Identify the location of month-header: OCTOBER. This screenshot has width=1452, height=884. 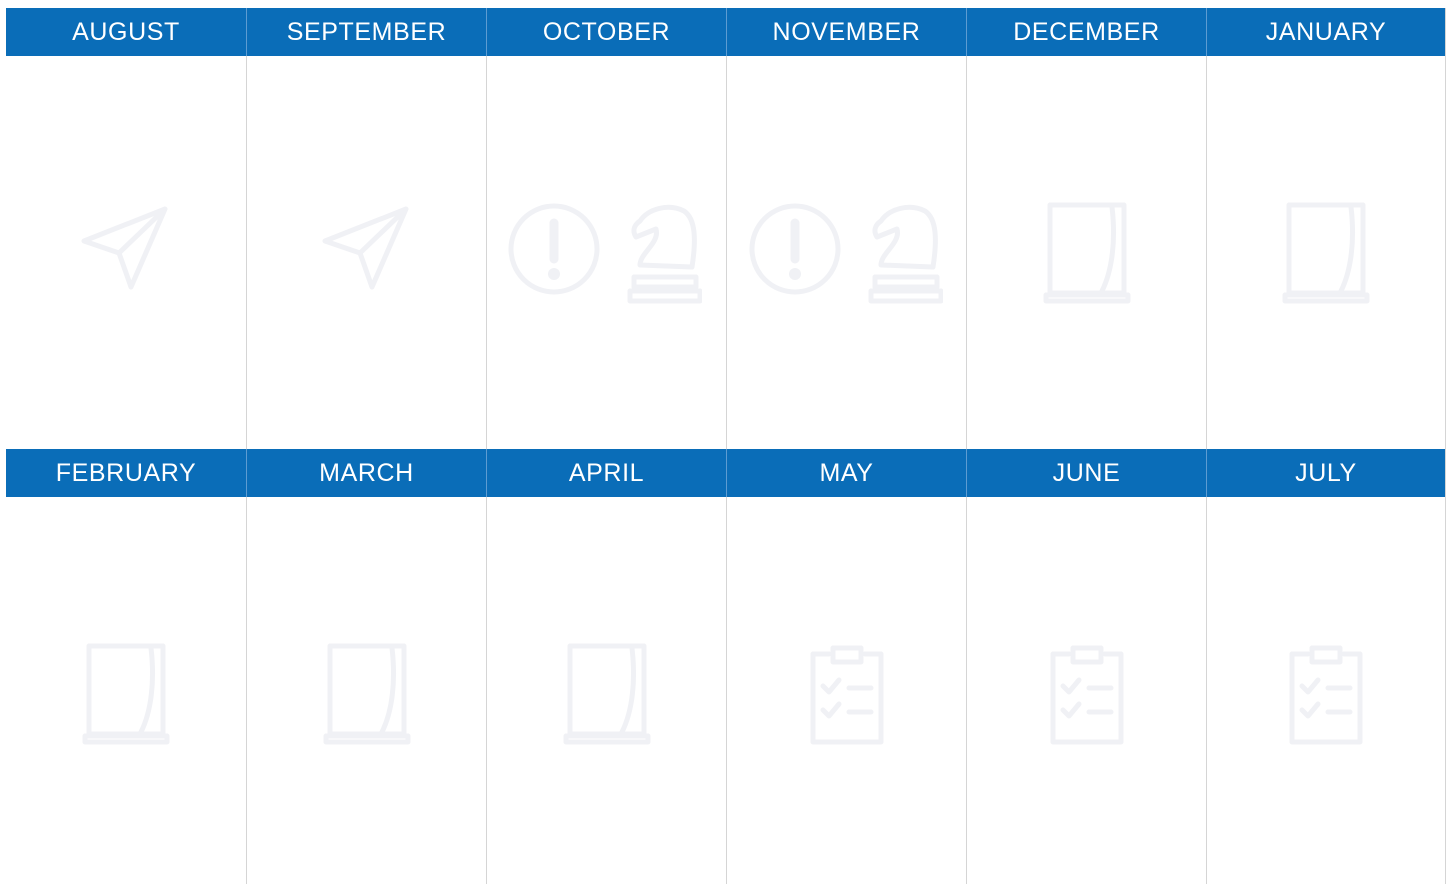
(606, 32).